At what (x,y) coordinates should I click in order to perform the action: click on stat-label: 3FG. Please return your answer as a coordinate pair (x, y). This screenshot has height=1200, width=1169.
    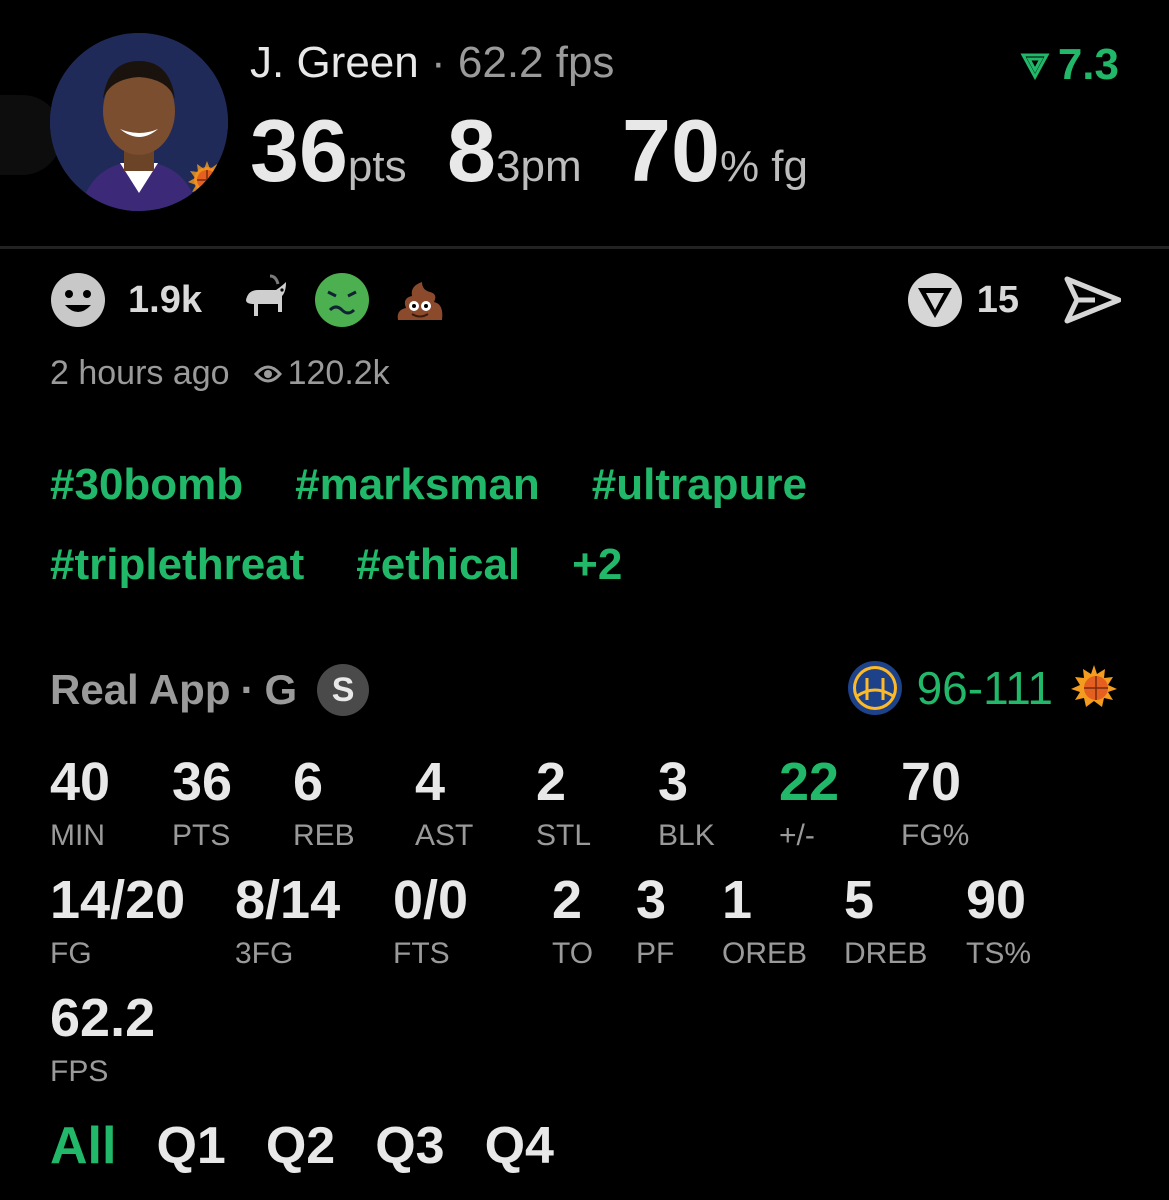
    Looking at the image, I should click on (264, 953).